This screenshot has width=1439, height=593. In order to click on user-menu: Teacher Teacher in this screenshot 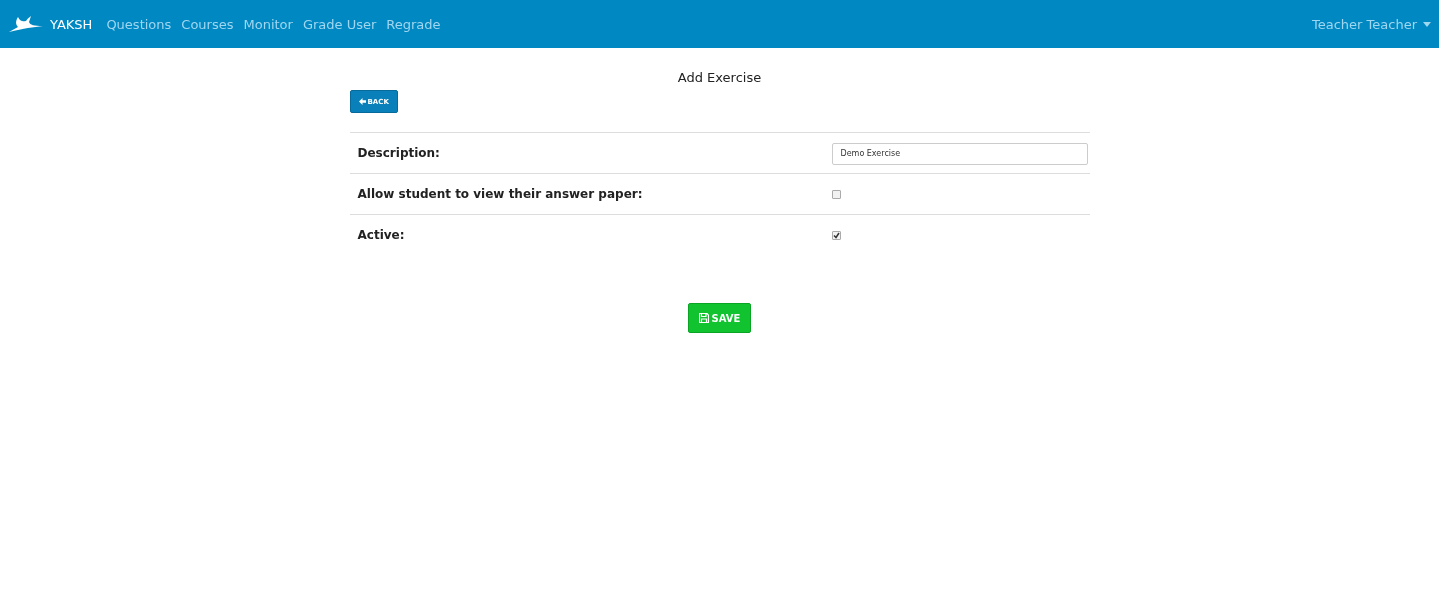, I will do `click(1371, 24)`.